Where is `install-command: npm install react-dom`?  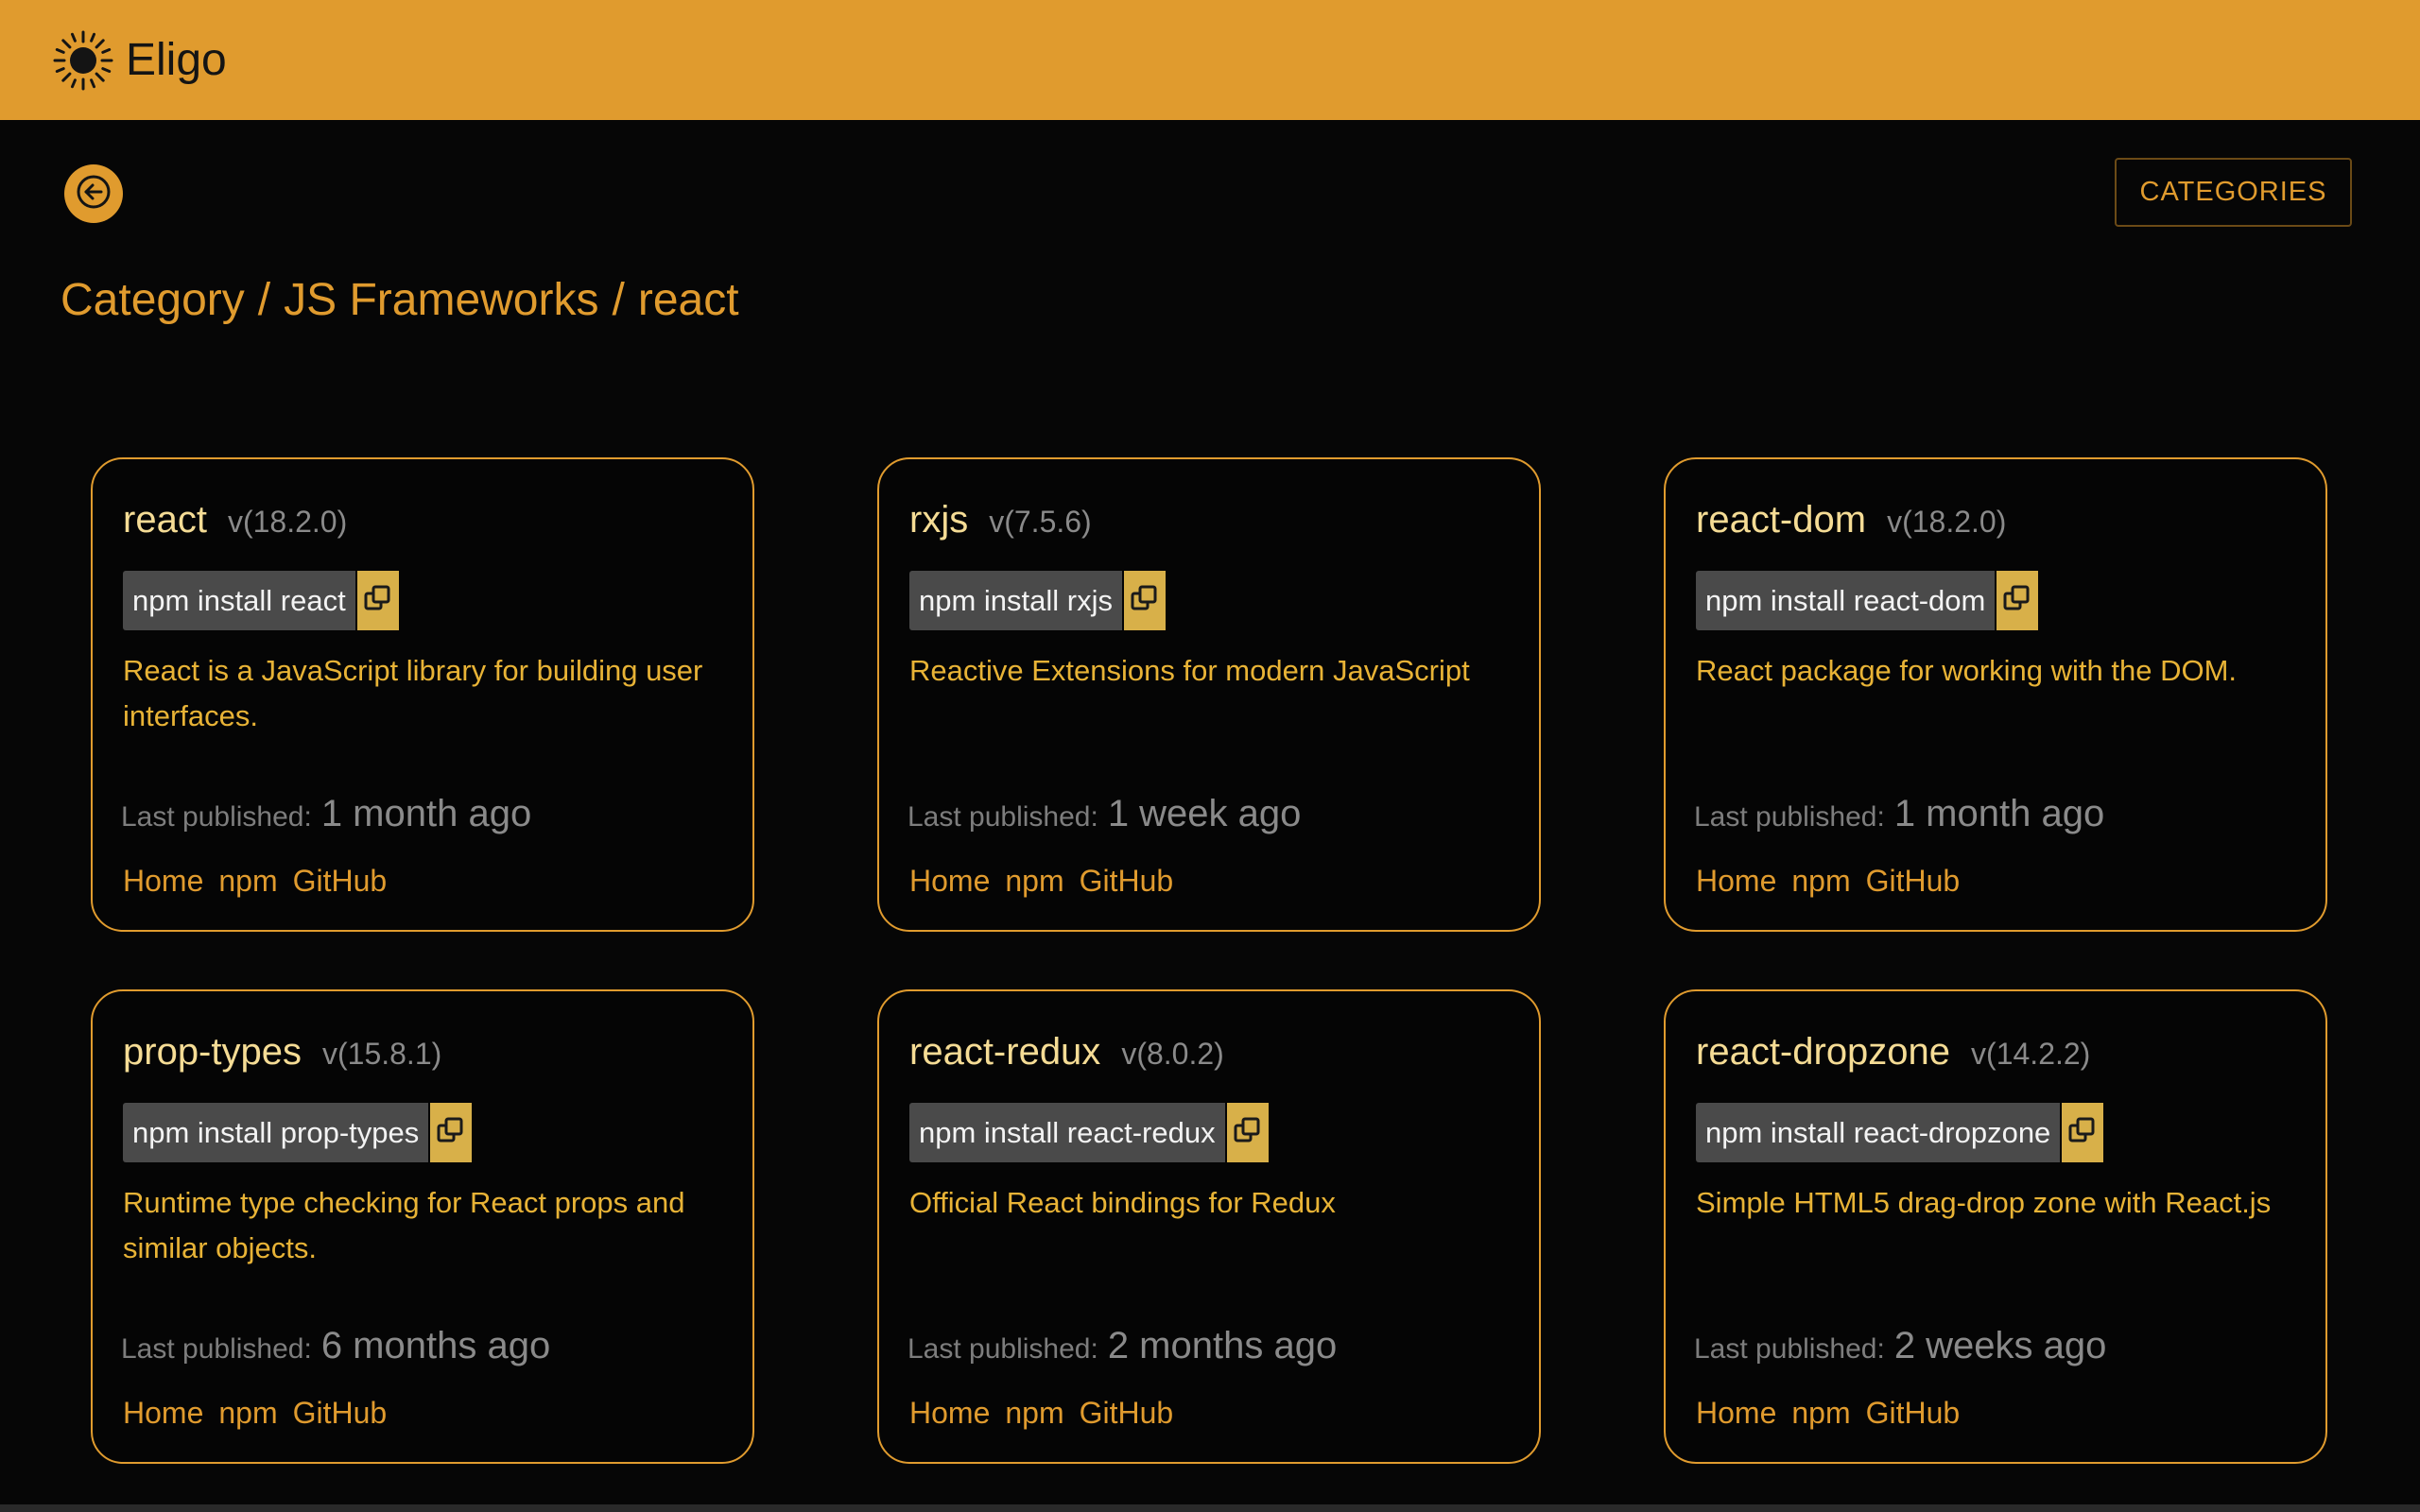 install-command: npm install react-dom is located at coordinates (1846, 600).